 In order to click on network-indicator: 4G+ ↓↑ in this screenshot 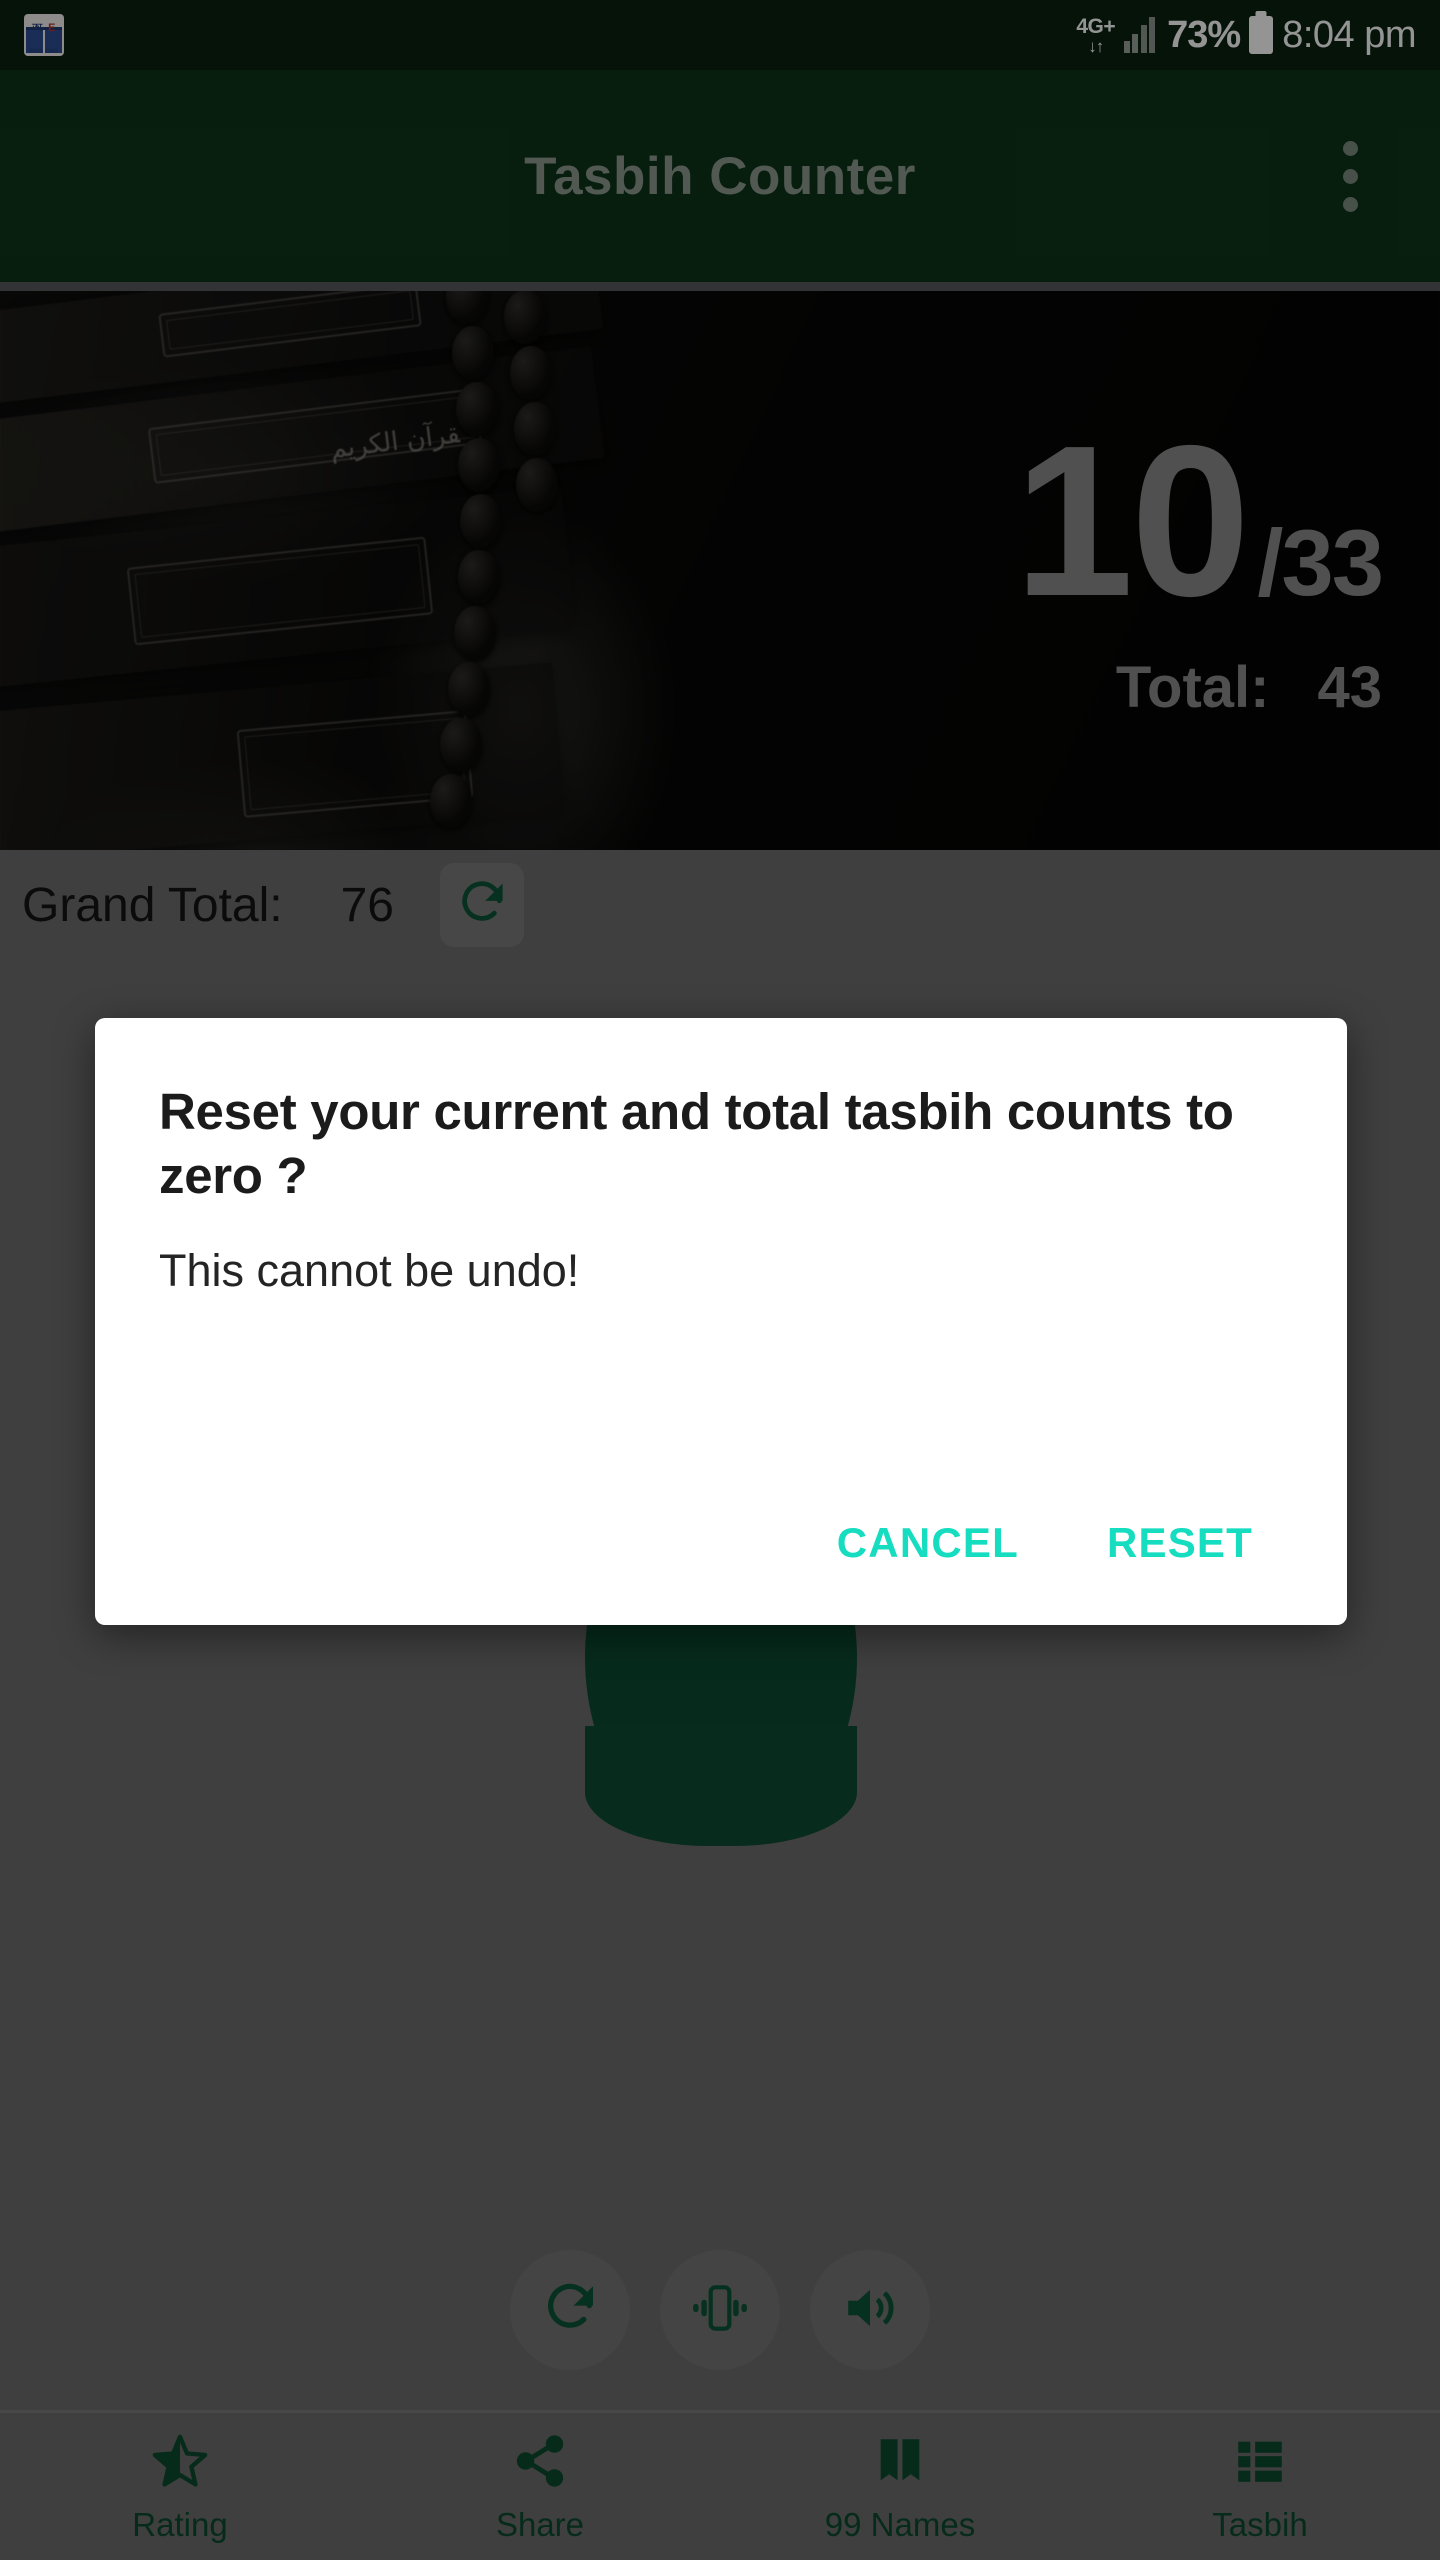, I will do `click(1095, 35)`.